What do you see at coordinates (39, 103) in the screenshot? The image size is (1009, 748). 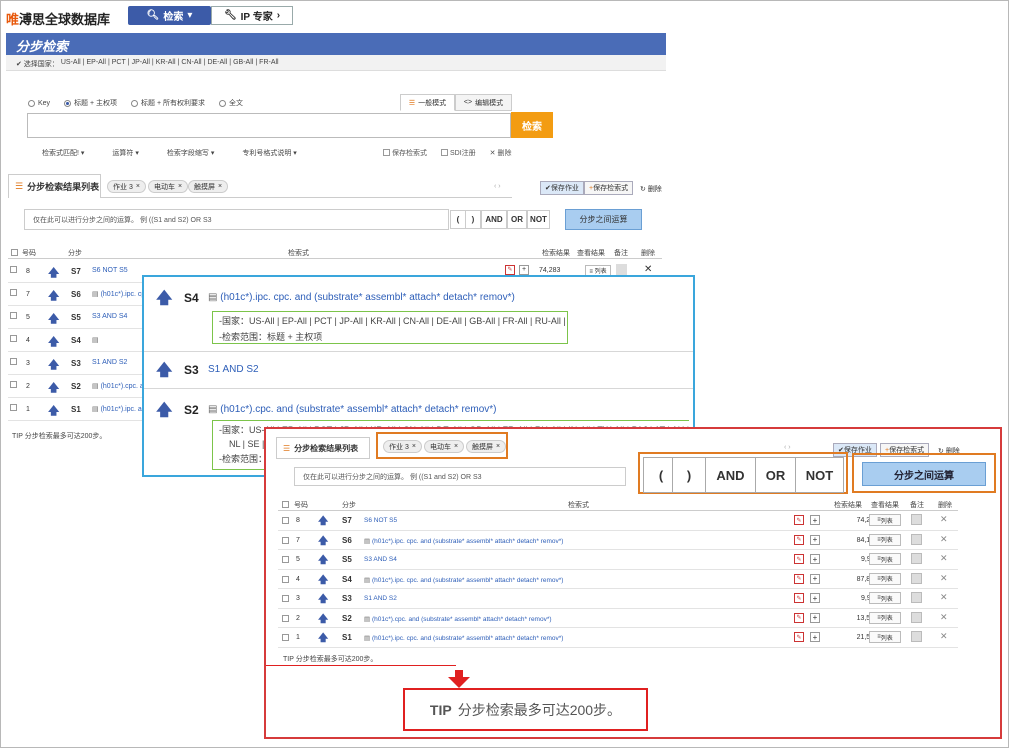 I see `radio-key: Key` at bounding box center [39, 103].